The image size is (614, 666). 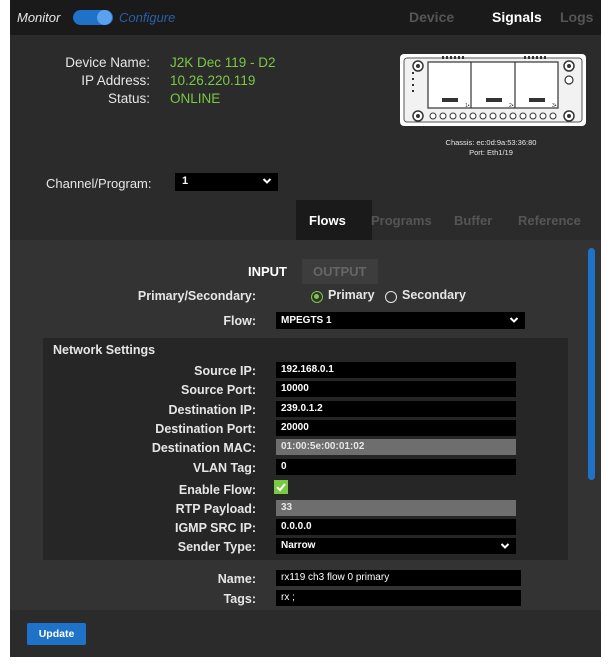 I want to click on primary-secondary-label: Primary/Secondary:, so click(x=196, y=296).